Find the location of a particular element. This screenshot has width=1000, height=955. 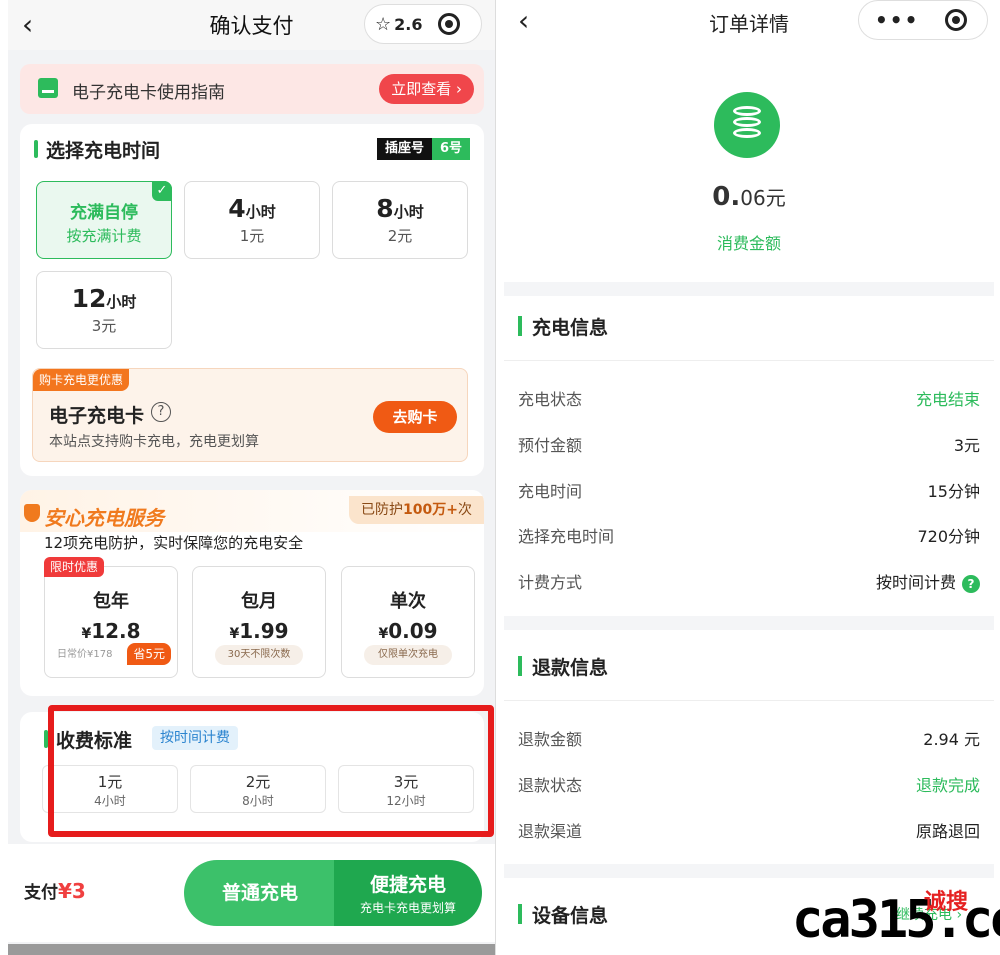

quick-charge-button: 便捷充电 充电卡充电更划算 is located at coordinates (408, 893).